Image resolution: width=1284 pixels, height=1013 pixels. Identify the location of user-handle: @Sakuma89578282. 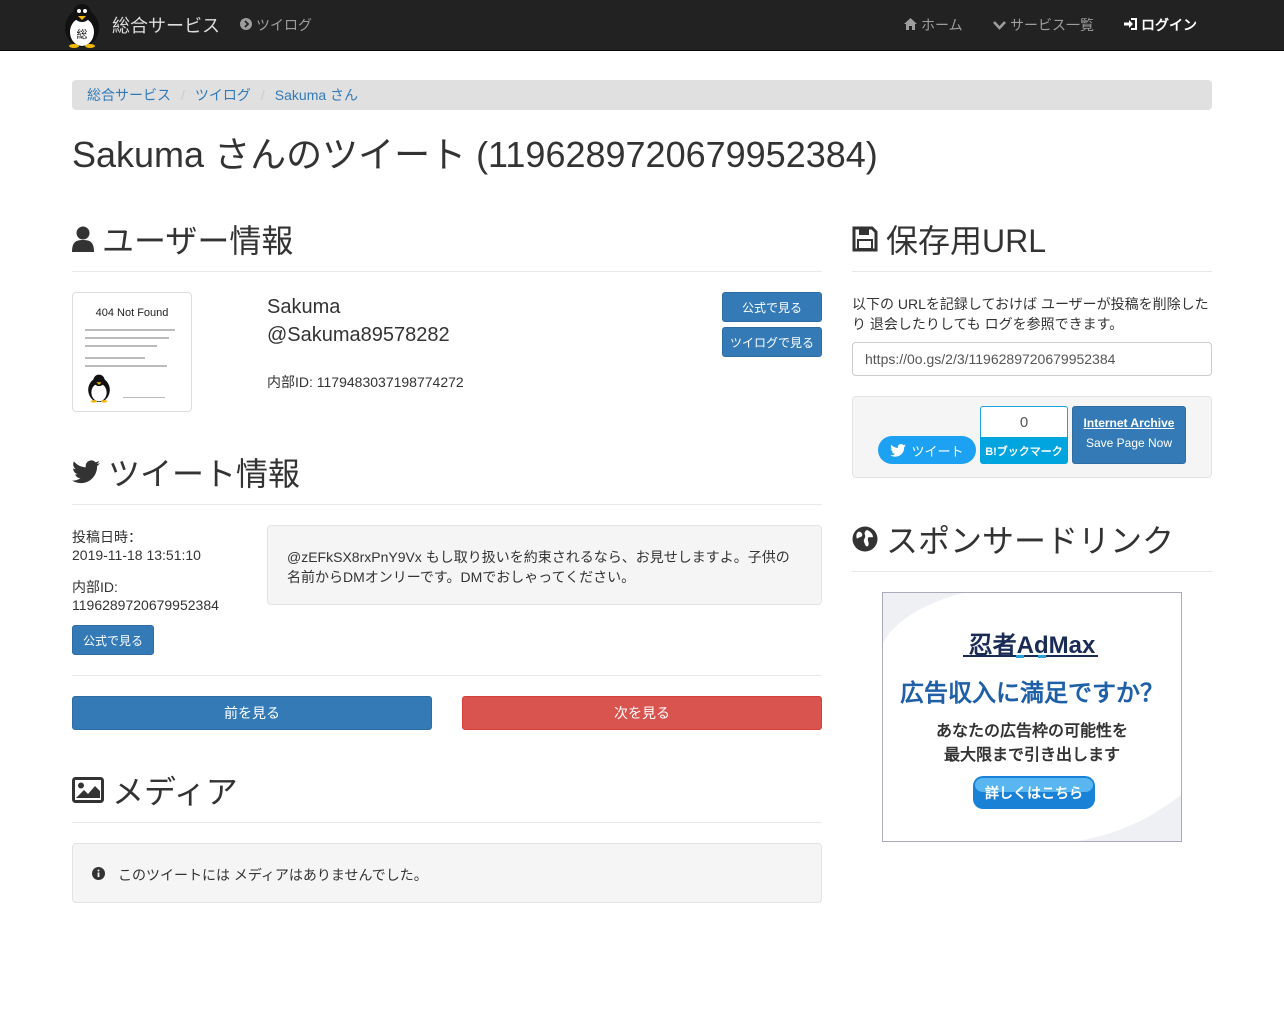
(358, 335).